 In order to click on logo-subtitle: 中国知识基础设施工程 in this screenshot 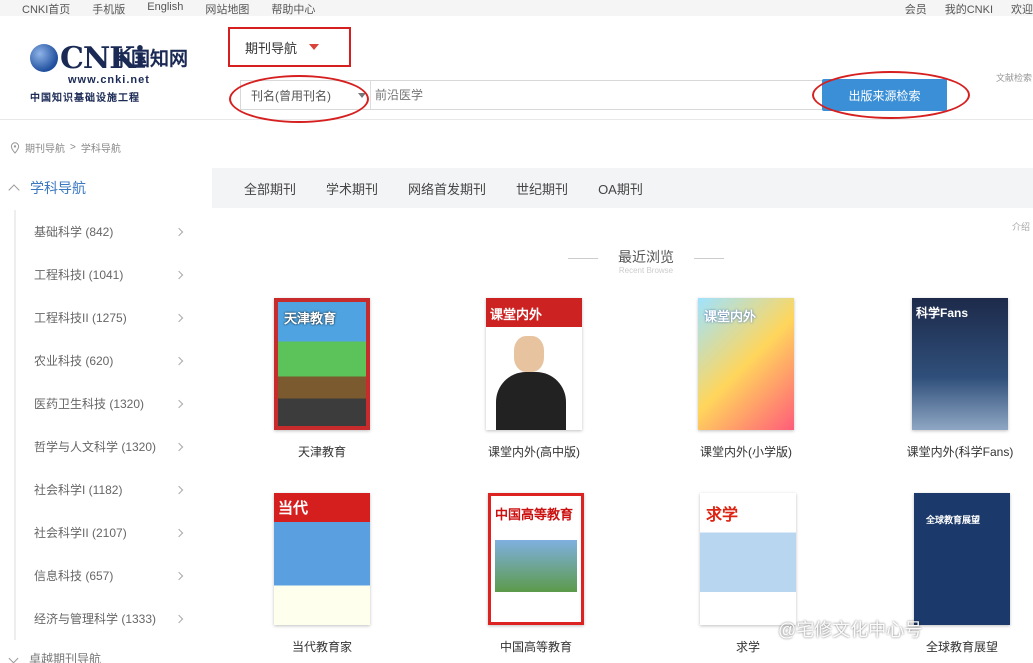, I will do `click(85, 98)`.